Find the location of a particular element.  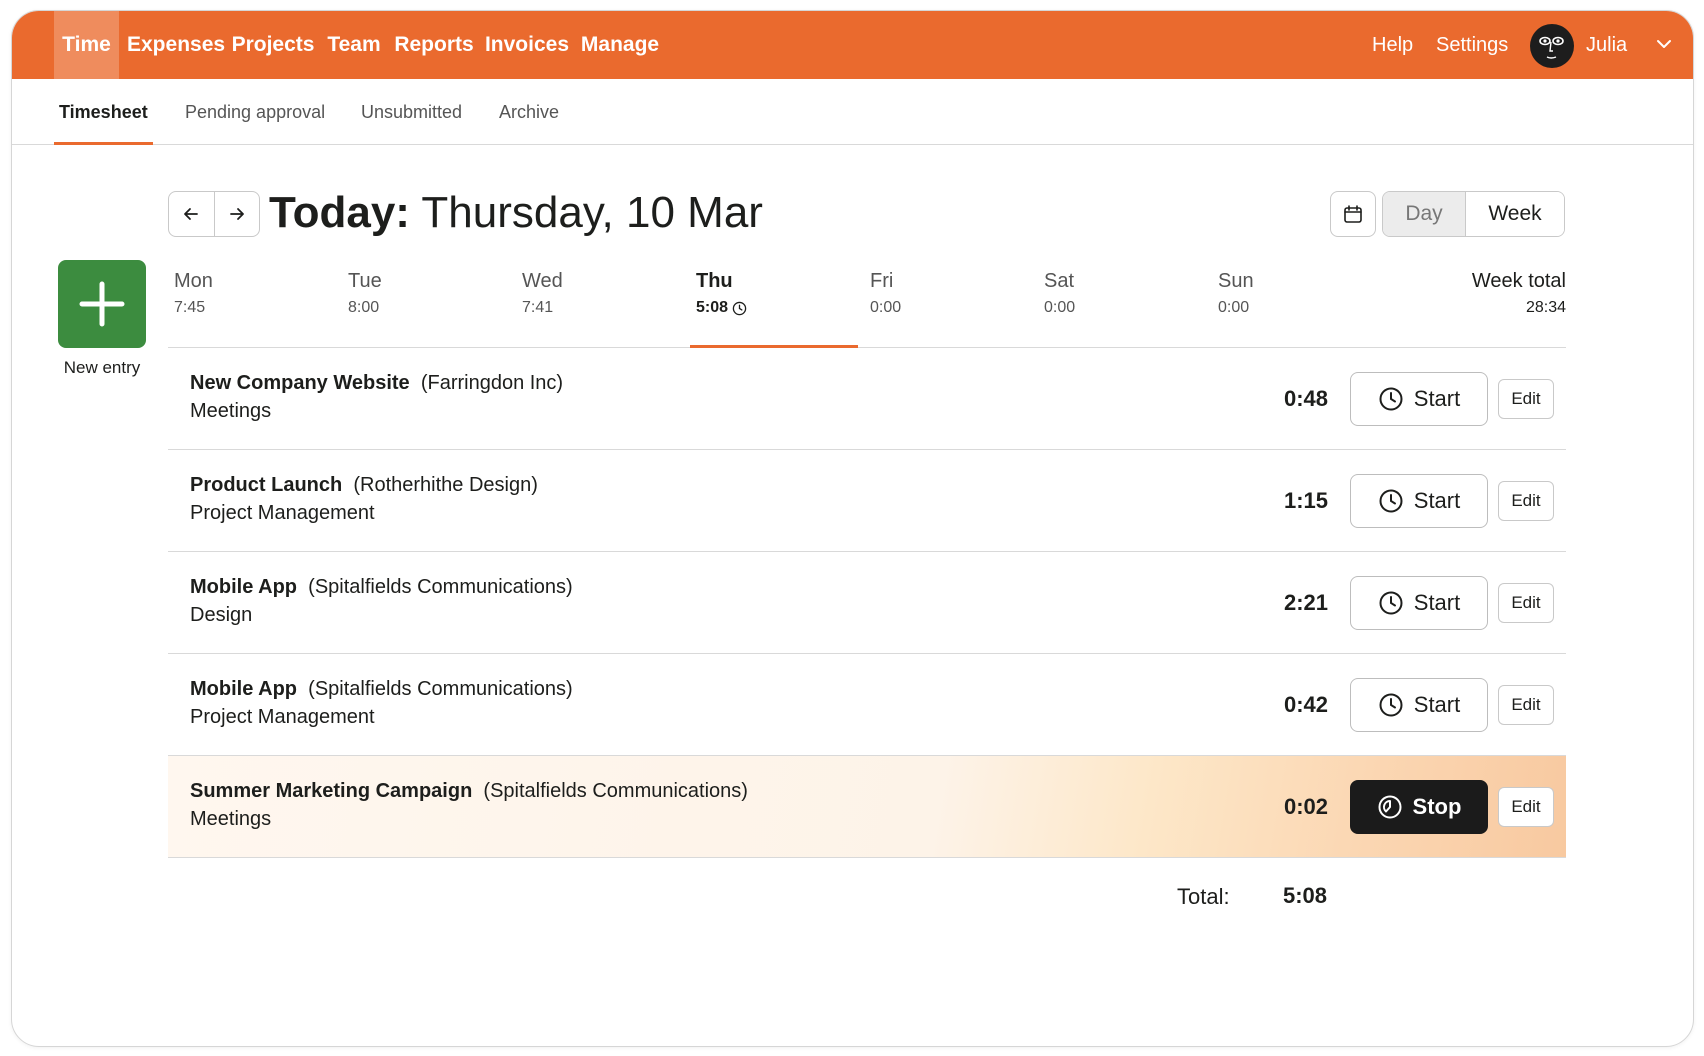

day-sun: Sun 0:00 is located at coordinates (1296, 307).